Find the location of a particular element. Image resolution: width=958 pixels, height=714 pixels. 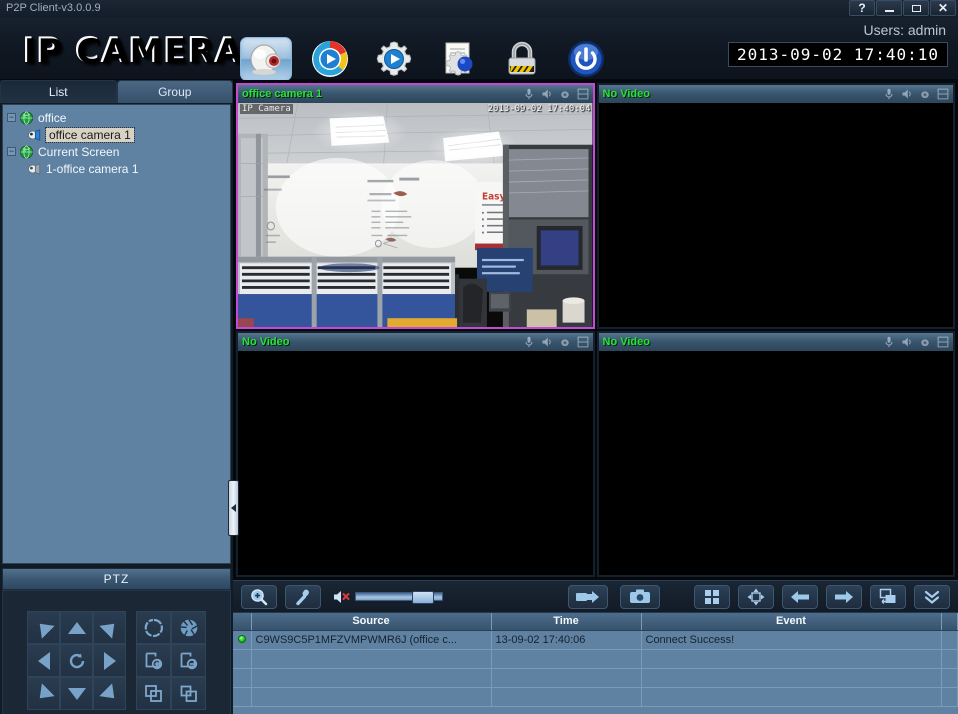

tab-group: Group is located at coordinates (174, 91).